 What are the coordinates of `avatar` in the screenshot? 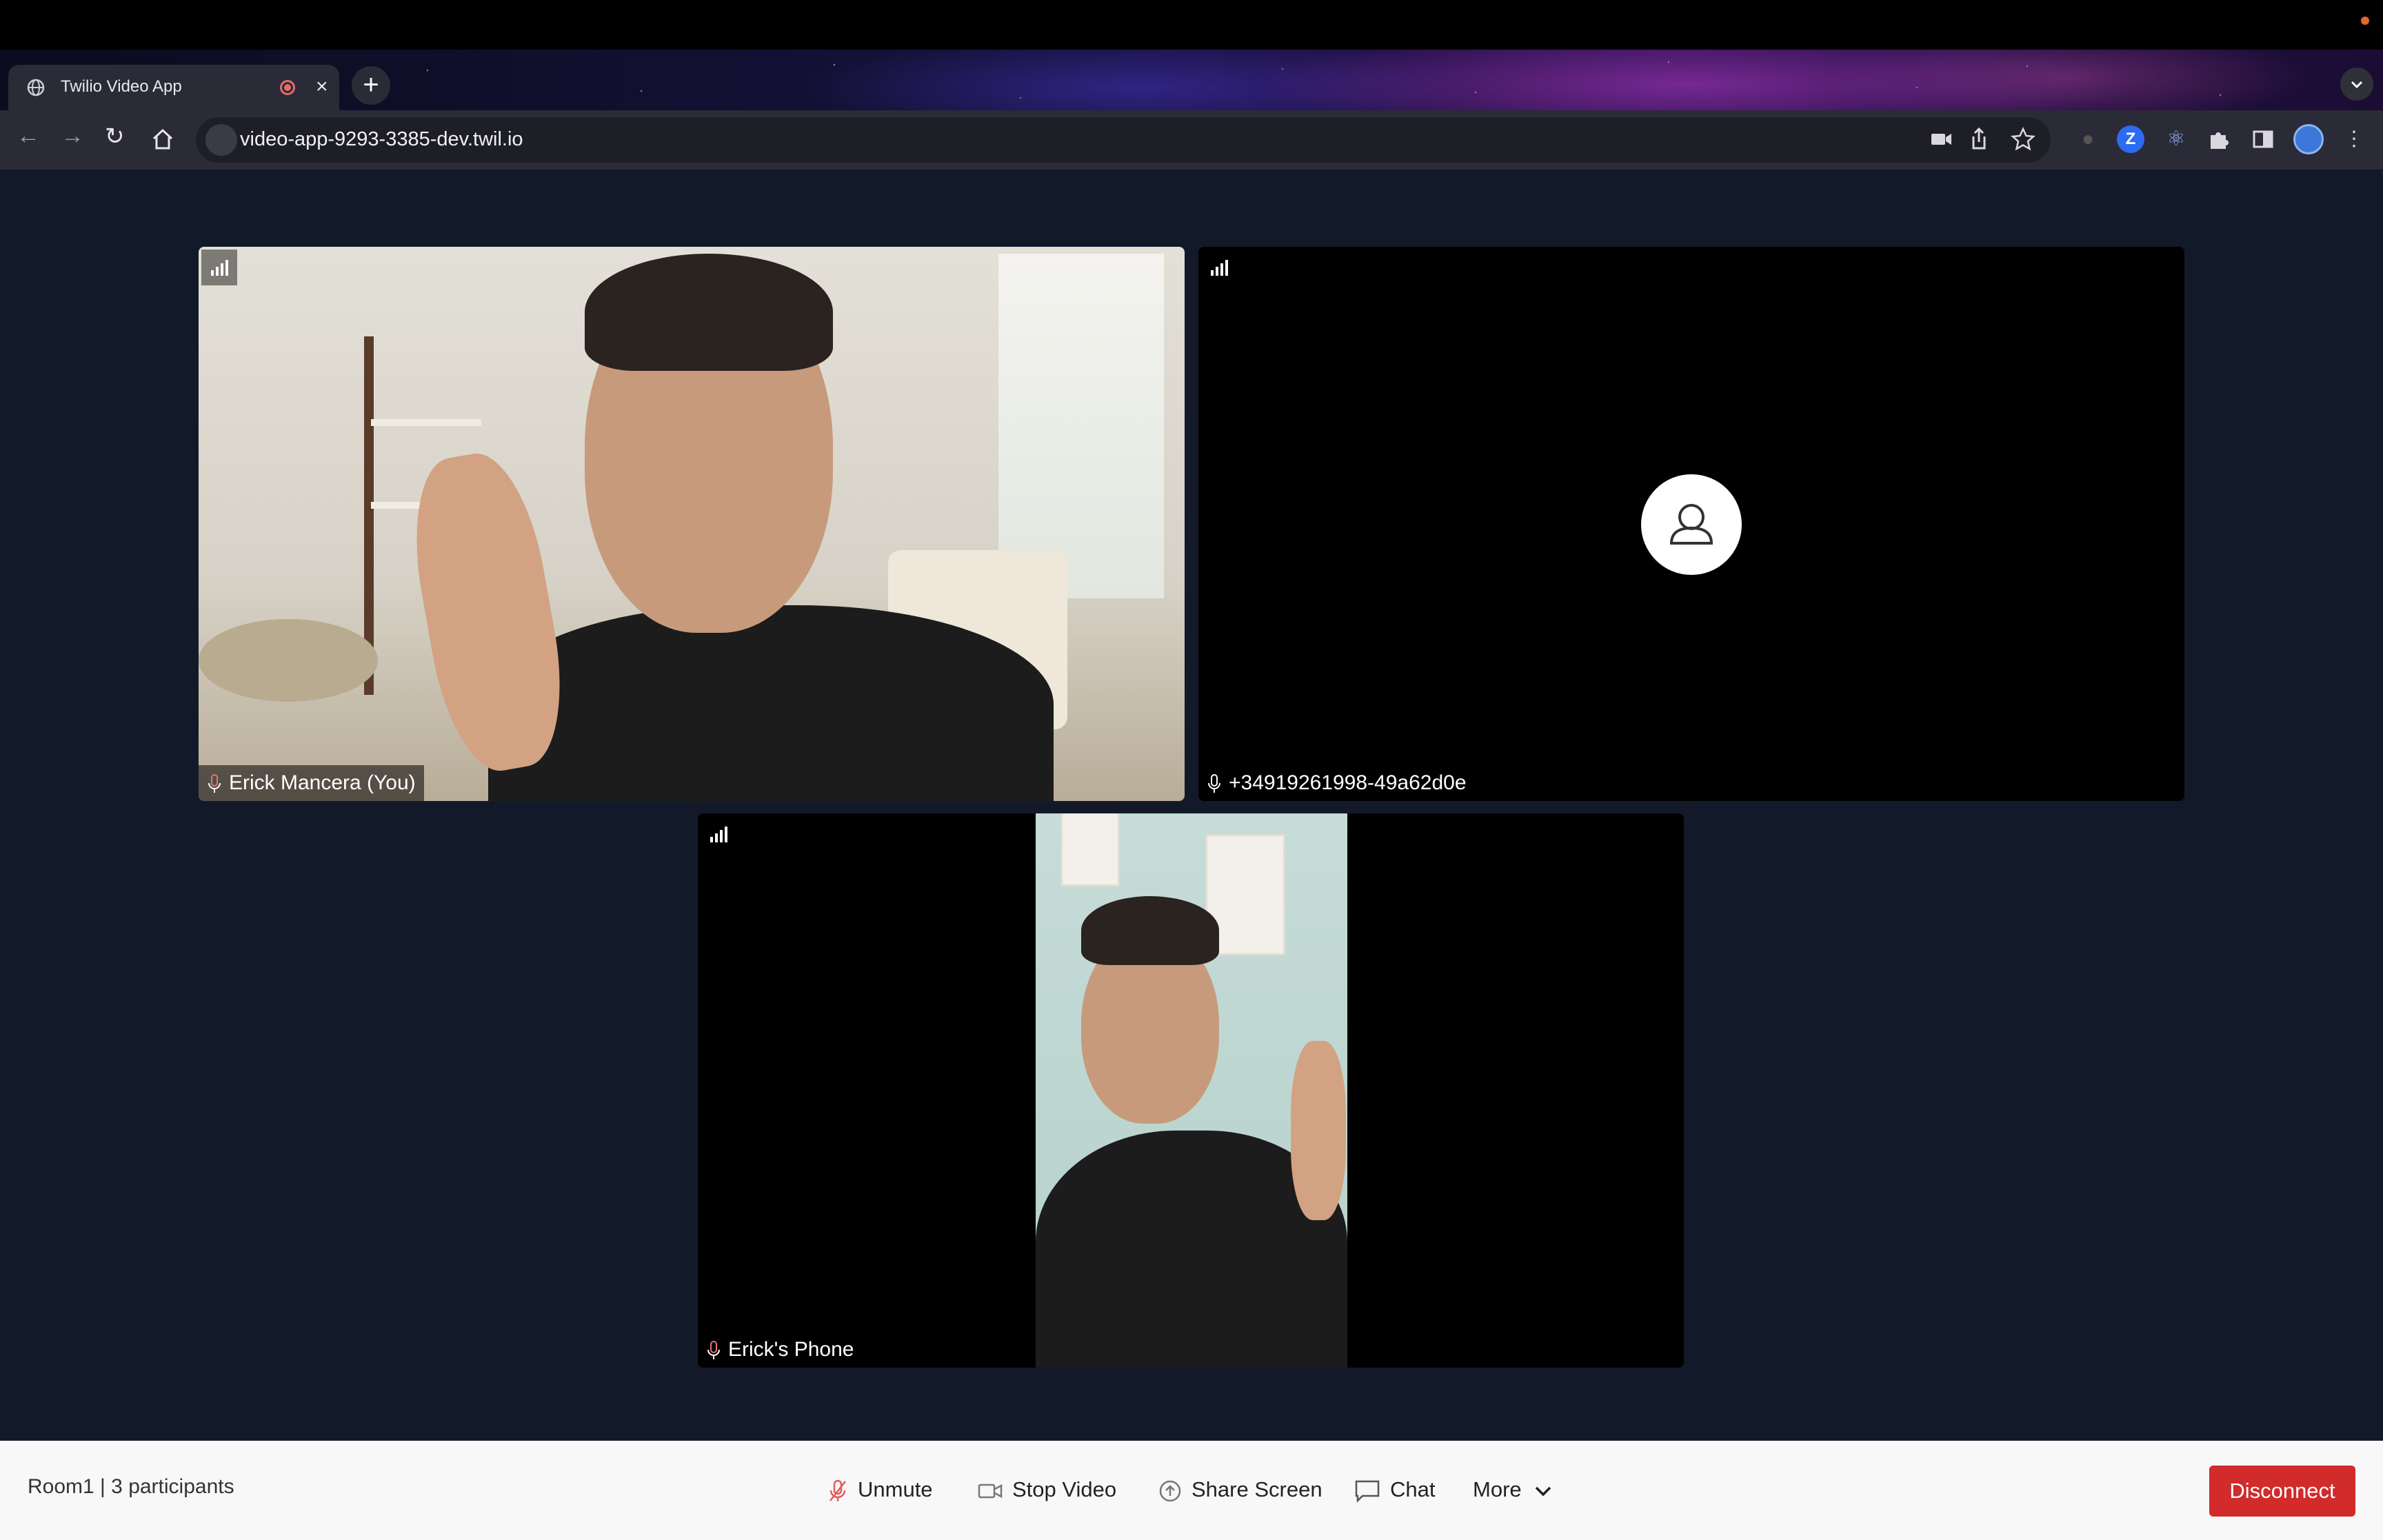 It's located at (1691, 525).